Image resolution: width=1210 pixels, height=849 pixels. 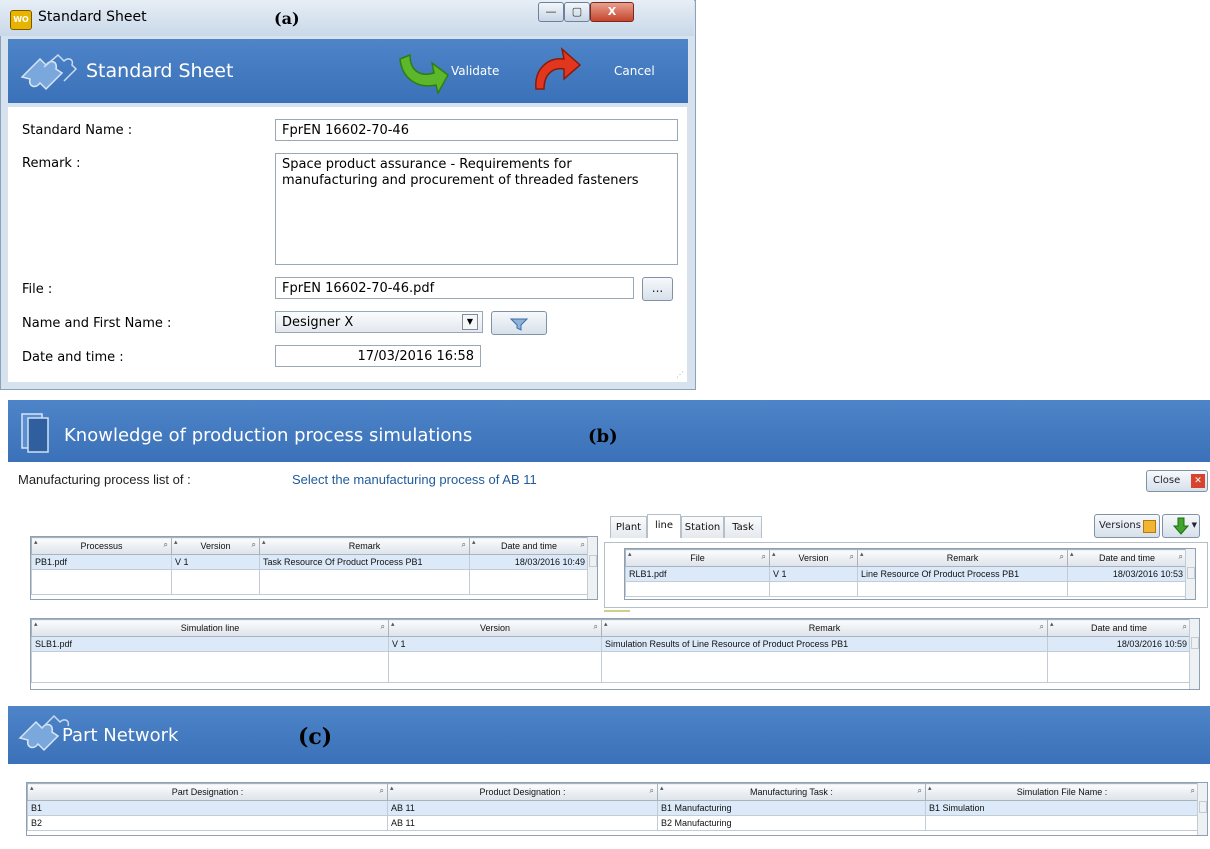 I want to click on resource-tabs: Plant line Station Task Versions ▼, so click(x=910, y=528).